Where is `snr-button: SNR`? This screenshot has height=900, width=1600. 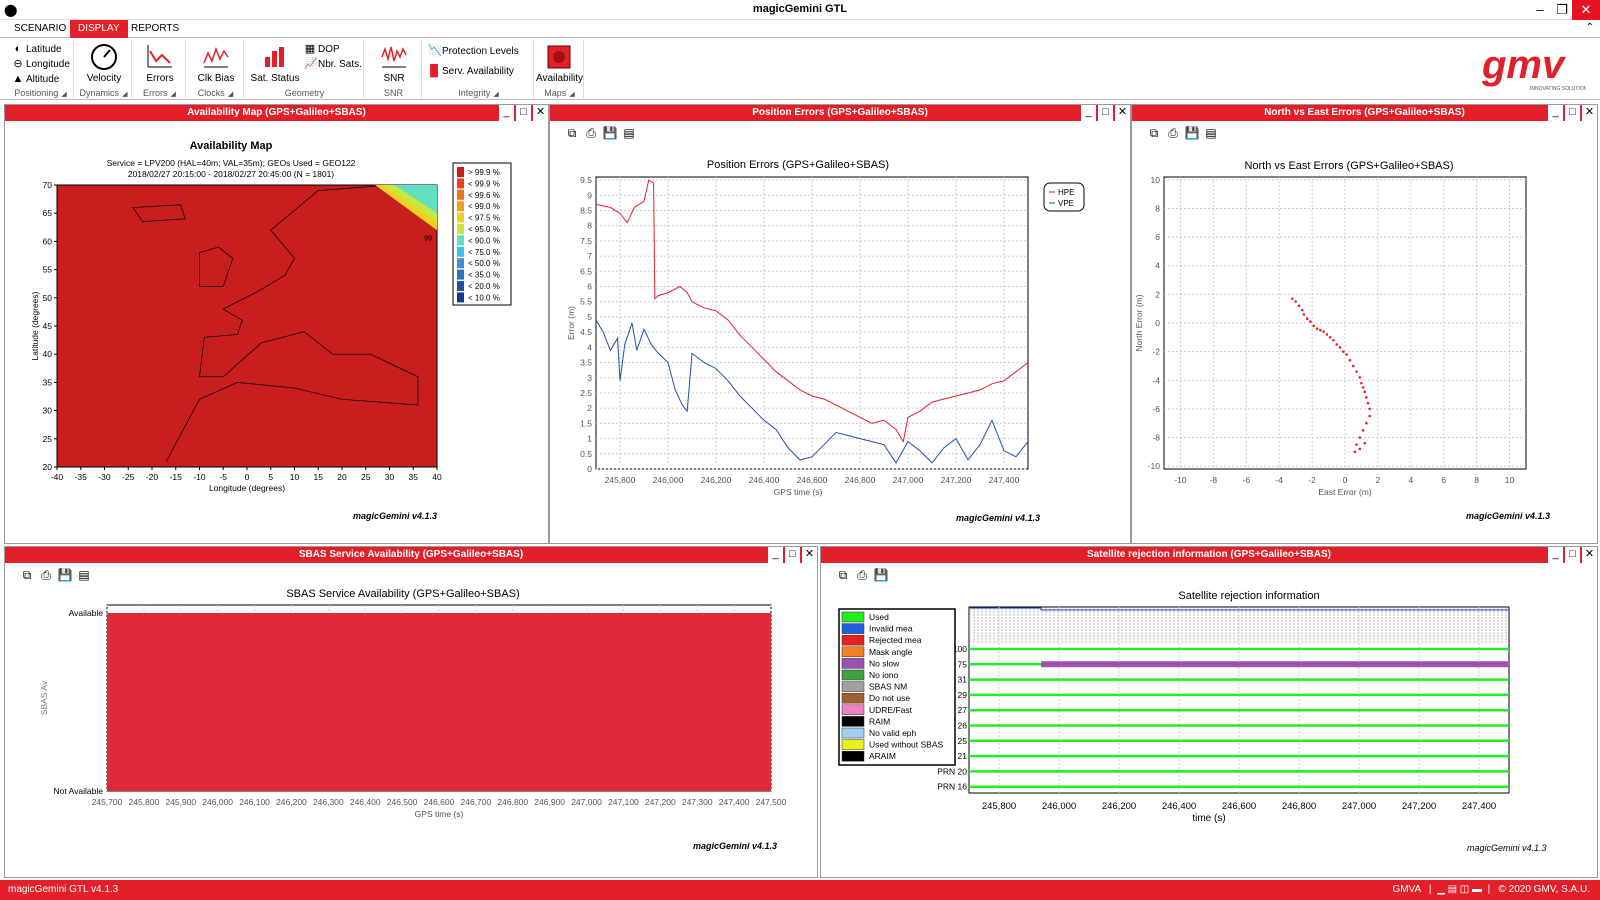 snr-button: SNR is located at coordinates (394, 63).